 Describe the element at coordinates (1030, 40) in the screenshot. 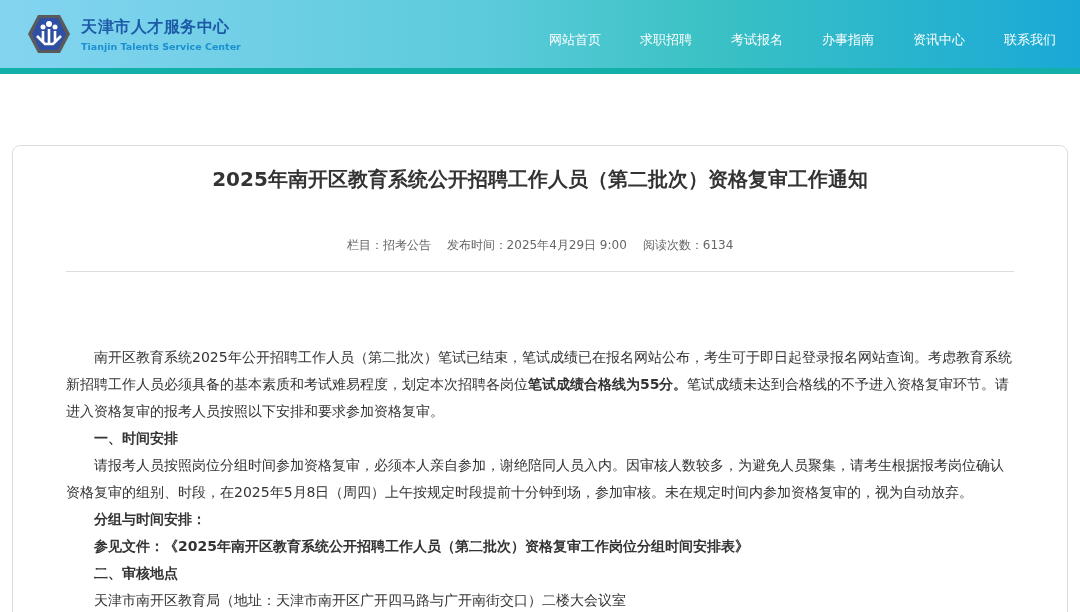

I see `nav-link: 联系我们` at that location.